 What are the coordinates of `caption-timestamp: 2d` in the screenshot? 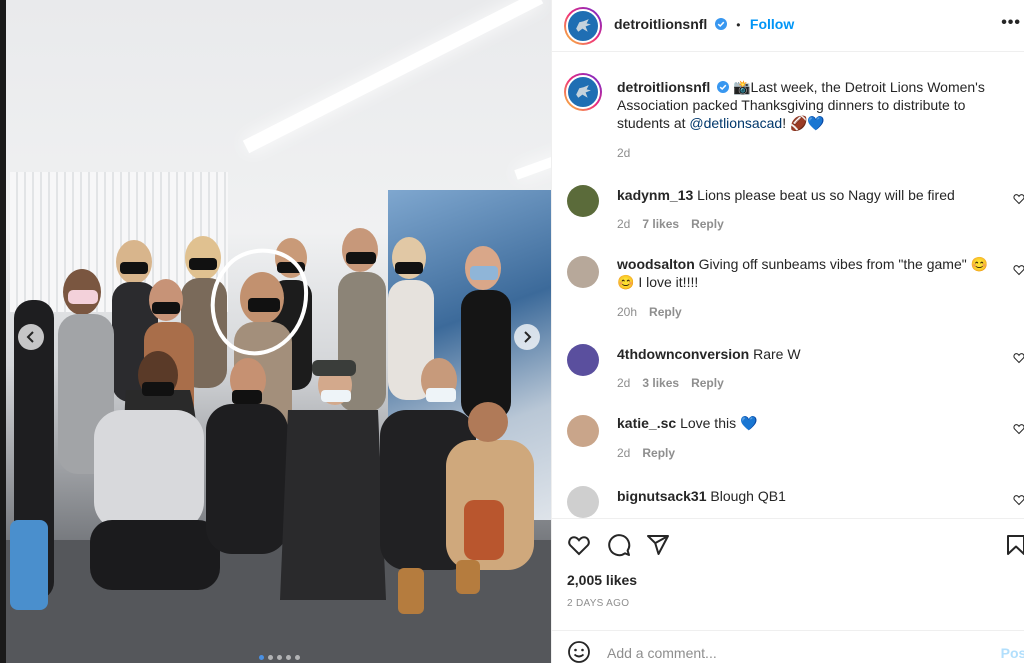 It's located at (623, 153).